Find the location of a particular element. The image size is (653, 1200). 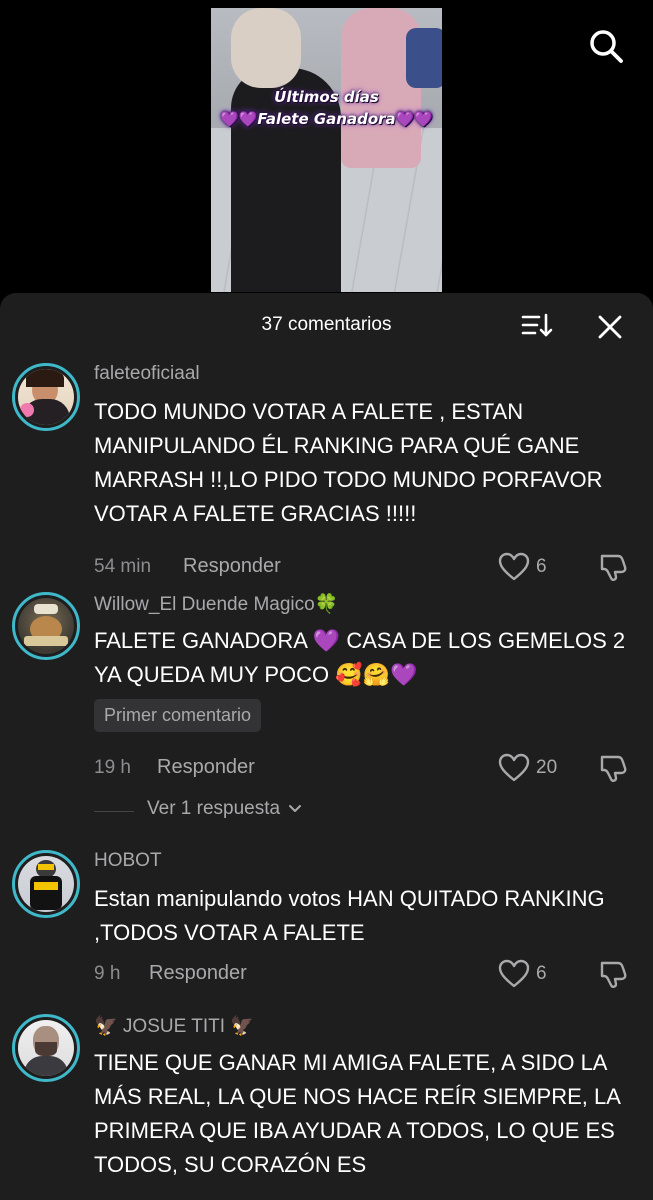

overlay-hearts-left: 💜💜 is located at coordinates (238, 119).